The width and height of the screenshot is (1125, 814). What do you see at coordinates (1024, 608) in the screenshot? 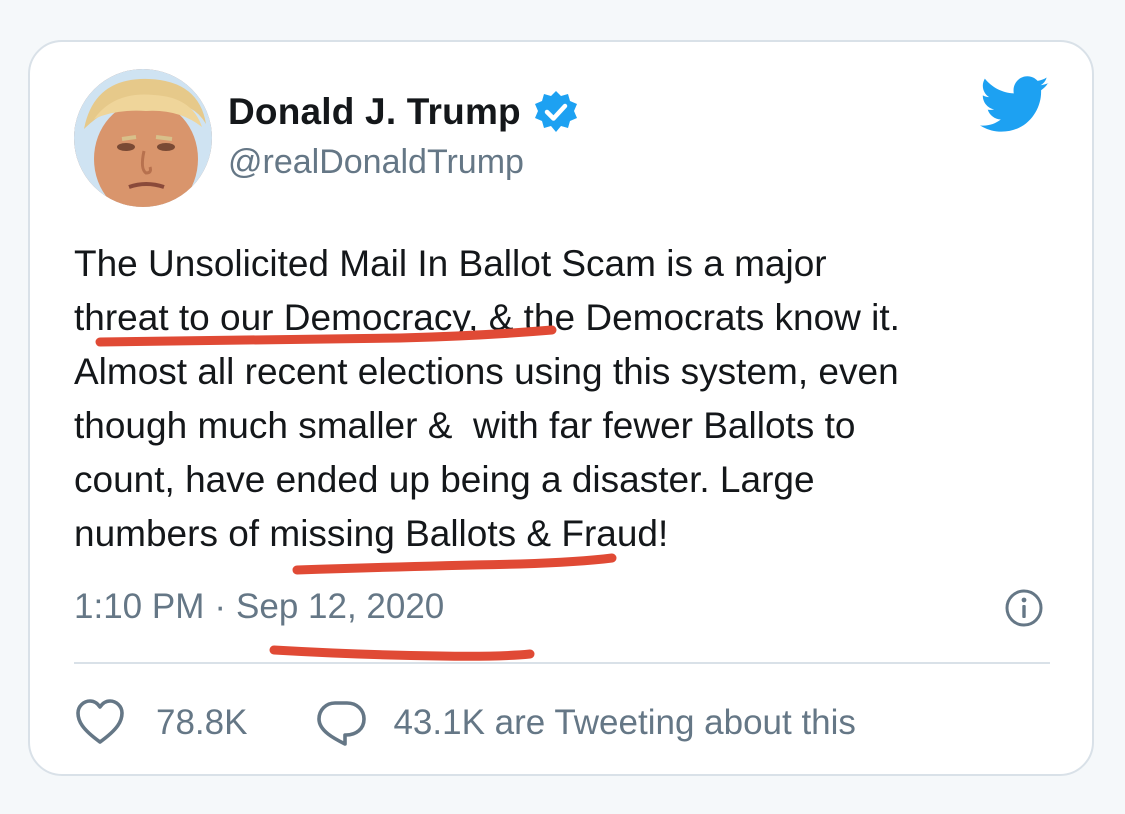
I see `info-icon` at bounding box center [1024, 608].